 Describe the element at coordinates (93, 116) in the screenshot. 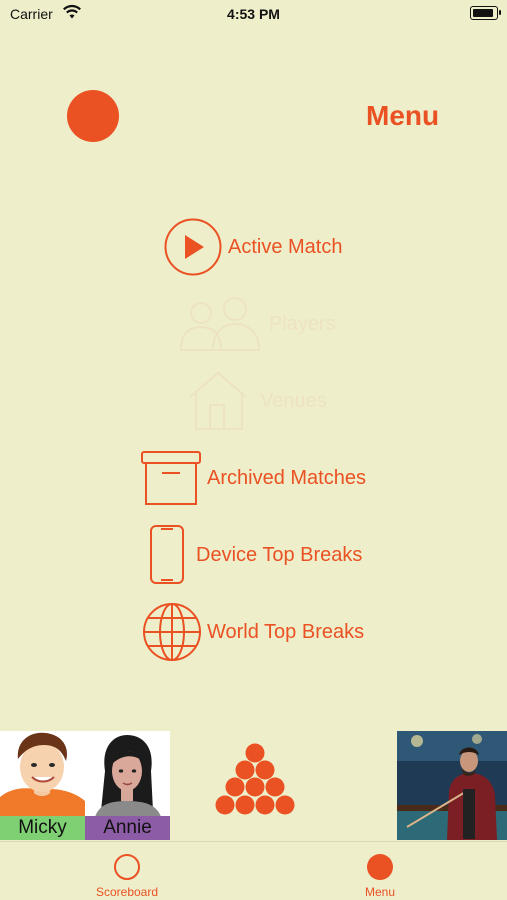

I see `app-logo-dot` at that location.